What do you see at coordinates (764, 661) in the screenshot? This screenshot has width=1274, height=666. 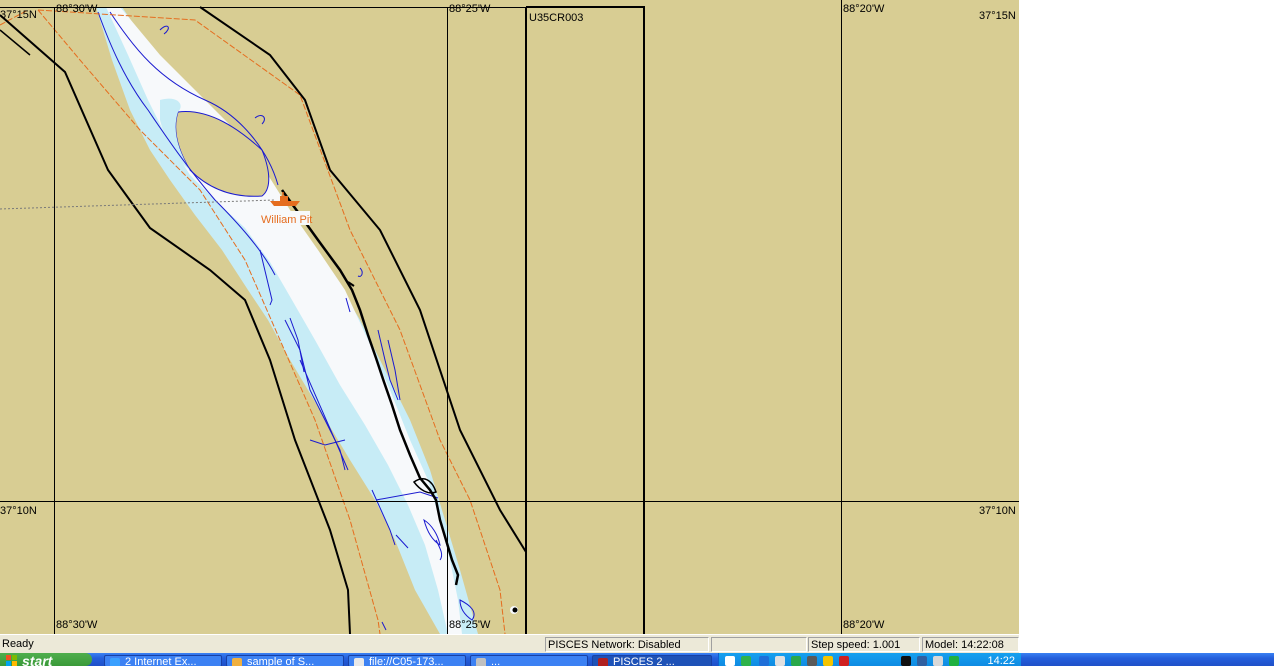 I see `tray-monitor-icon` at bounding box center [764, 661].